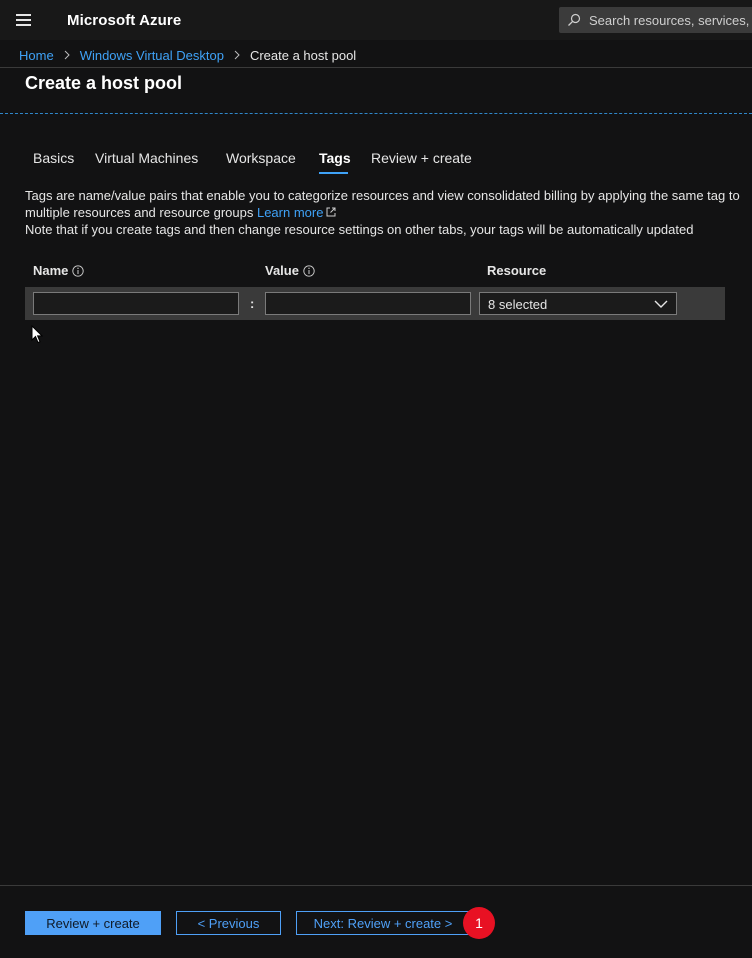  I want to click on step-callout-badge: 1, so click(479, 923).